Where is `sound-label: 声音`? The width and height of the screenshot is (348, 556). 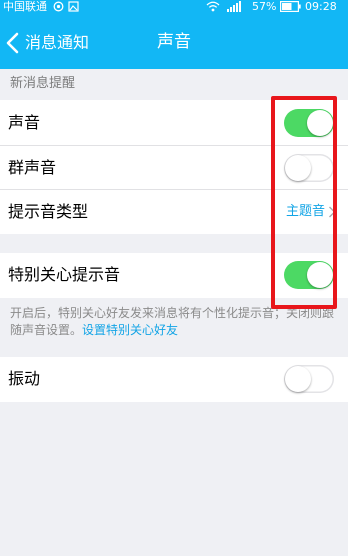 sound-label: 声音 is located at coordinates (24, 122).